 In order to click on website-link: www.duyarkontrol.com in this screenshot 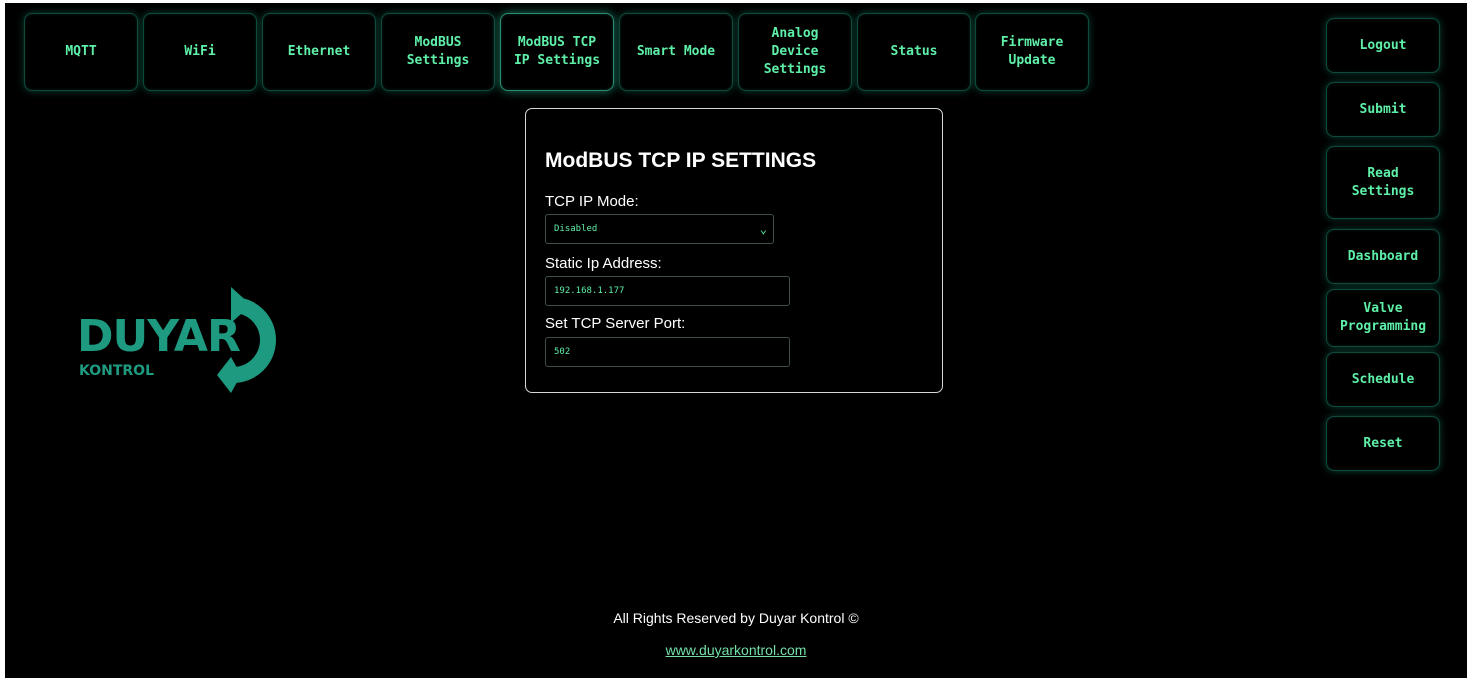, I will do `click(736, 650)`.